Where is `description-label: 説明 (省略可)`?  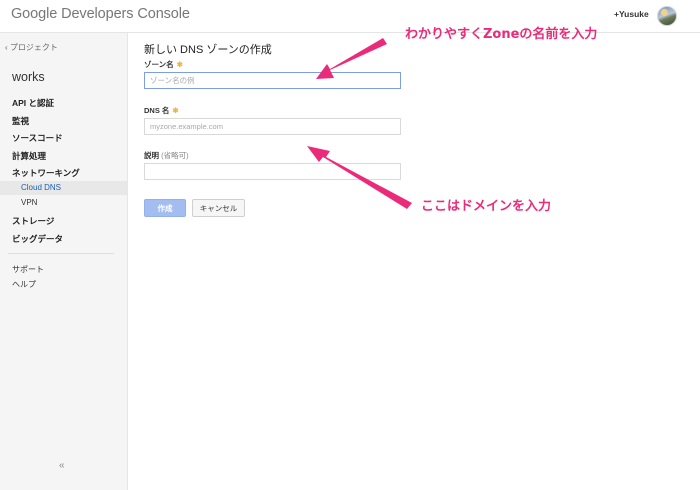 description-label: 説明 (省略可) is located at coordinates (166, 155).